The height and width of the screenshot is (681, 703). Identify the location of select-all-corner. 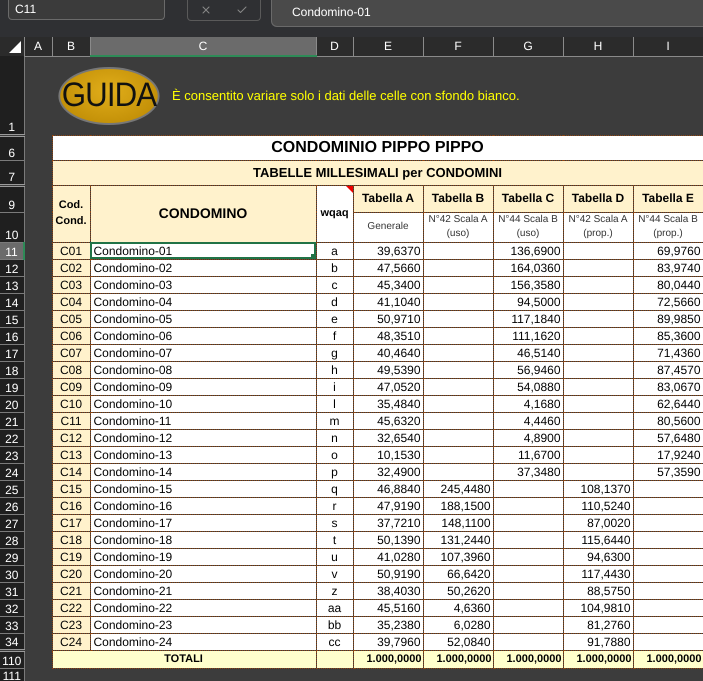
(12, 46).